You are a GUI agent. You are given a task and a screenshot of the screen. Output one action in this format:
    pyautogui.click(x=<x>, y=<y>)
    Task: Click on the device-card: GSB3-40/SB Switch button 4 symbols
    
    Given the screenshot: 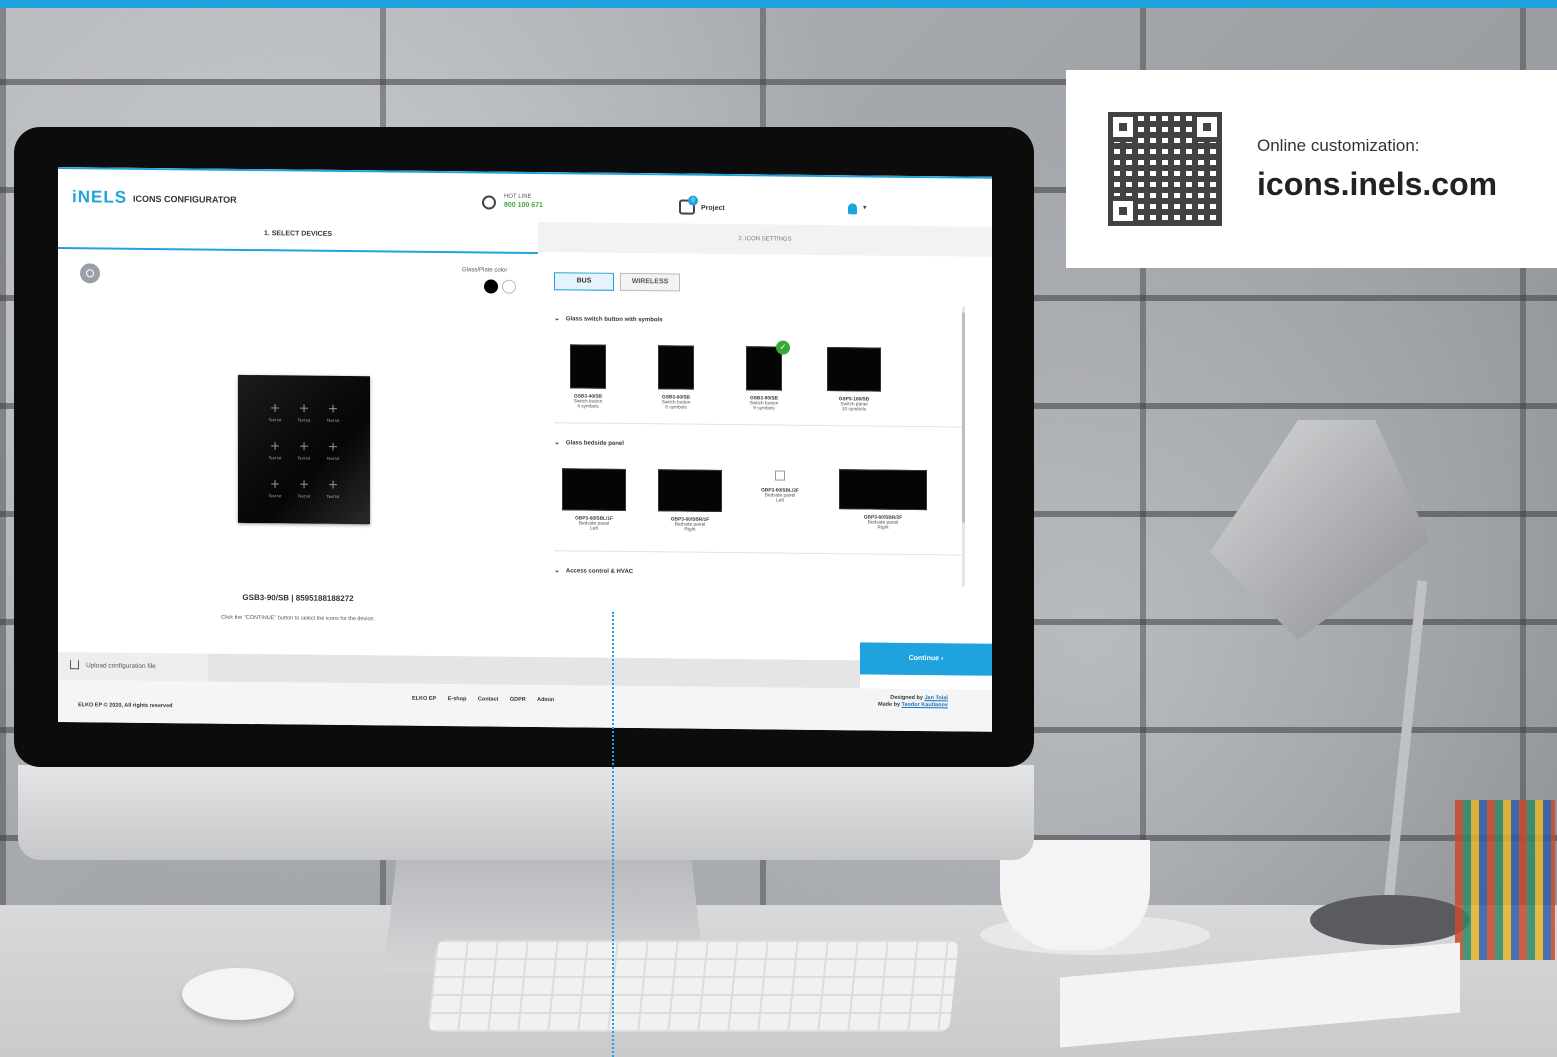 What is the action you would take?
    pyautogui.click(x=588, y=377)
    